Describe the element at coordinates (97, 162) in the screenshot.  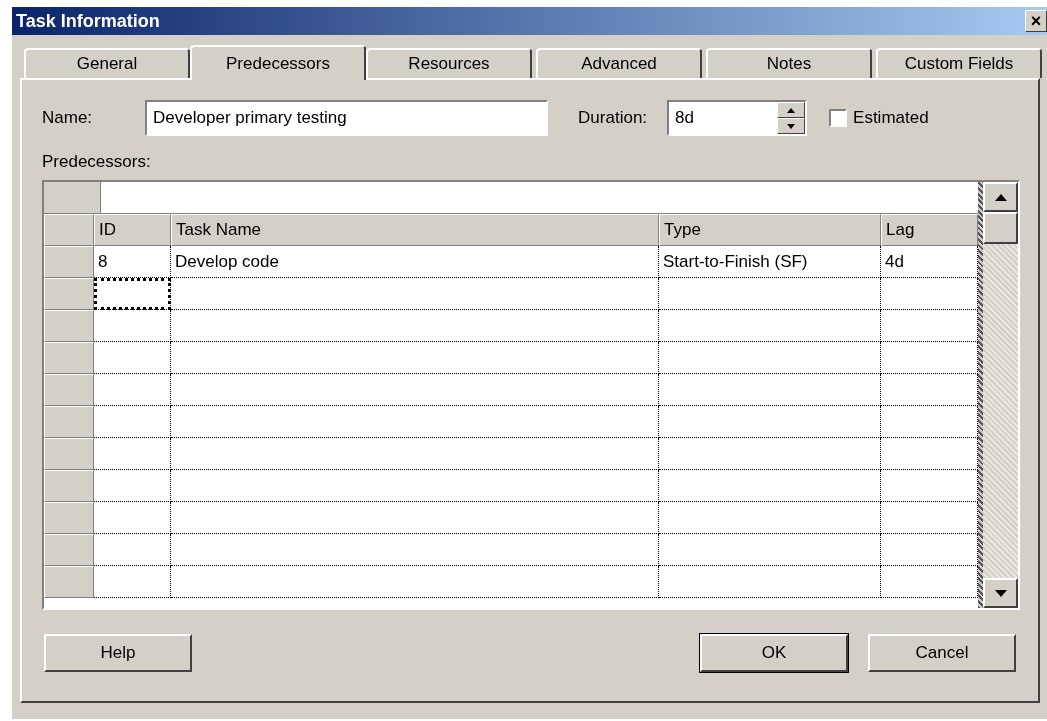
I see `predecessors-label: Predecessors:` at that location.